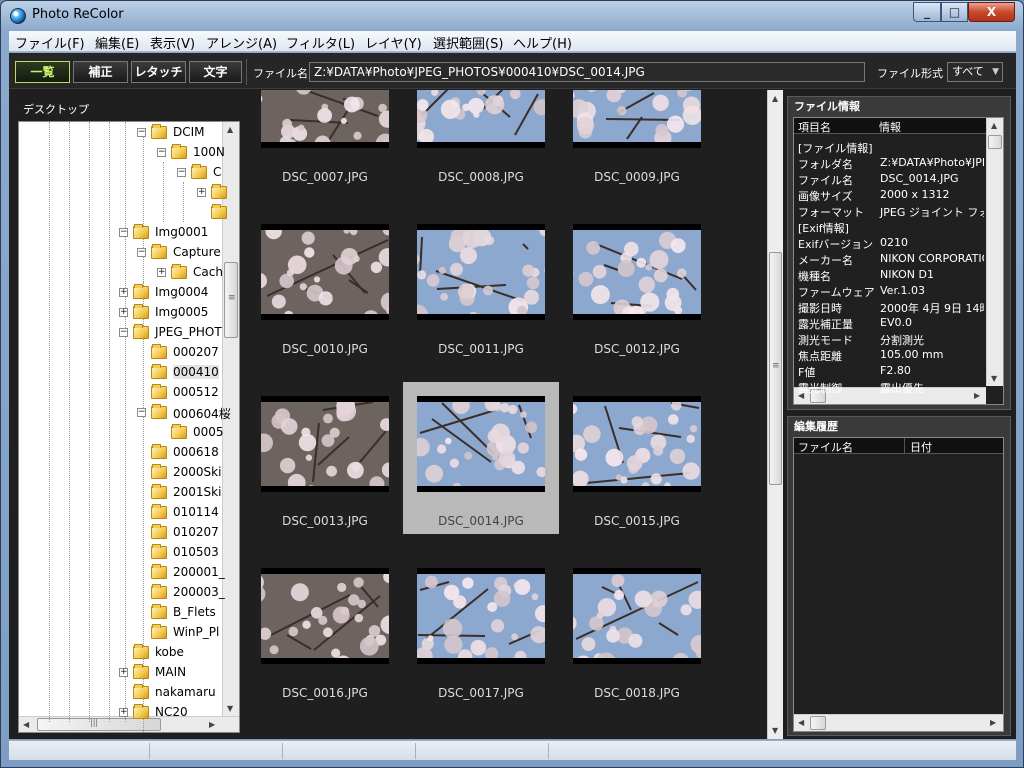 This screenshot has height=768, width=1024. Describe the element at coordinates (129, 724) in the screenshot. I see `tree-horizontal-scrollbar: ◀ ||| ▶` at that location.